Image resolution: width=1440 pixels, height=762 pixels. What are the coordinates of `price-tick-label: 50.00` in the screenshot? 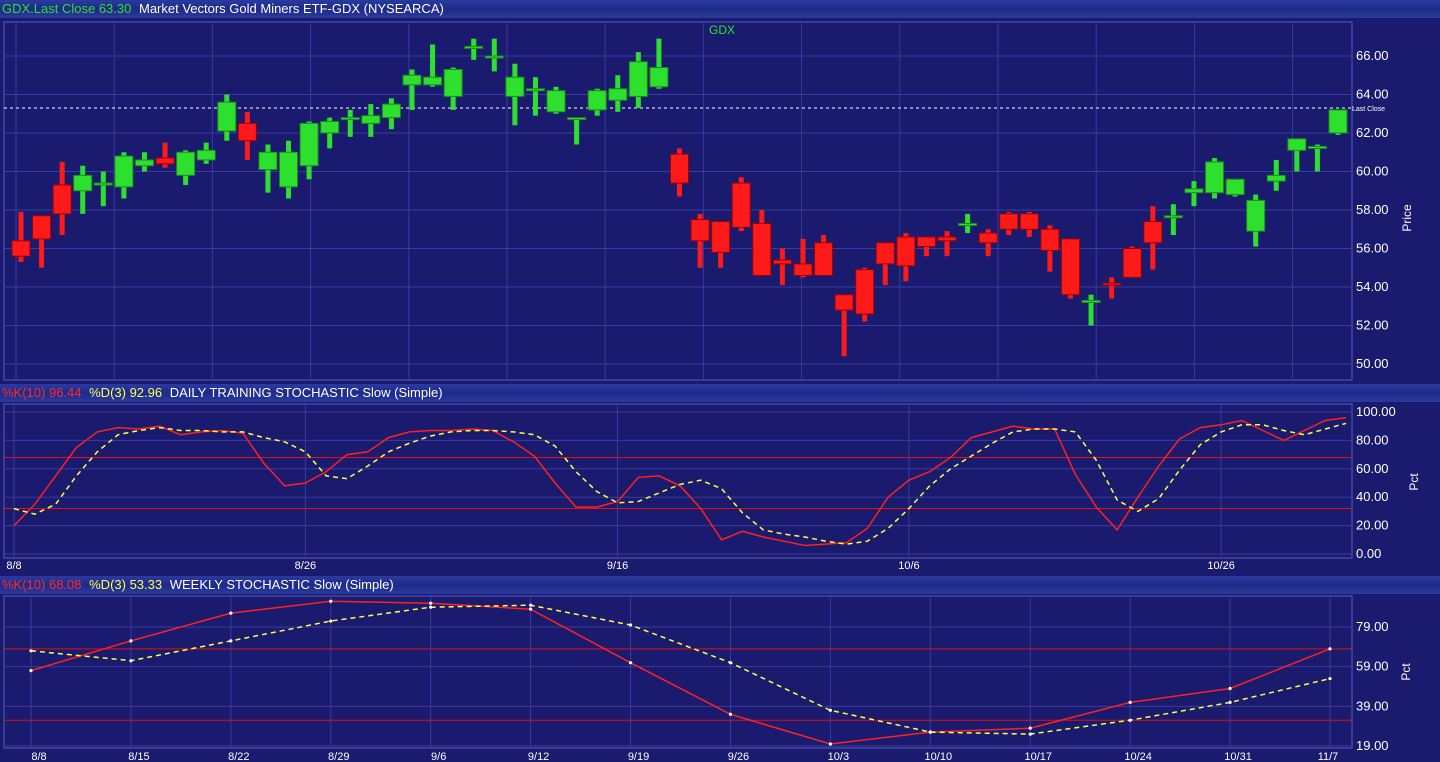 It's located at (1372, 363).